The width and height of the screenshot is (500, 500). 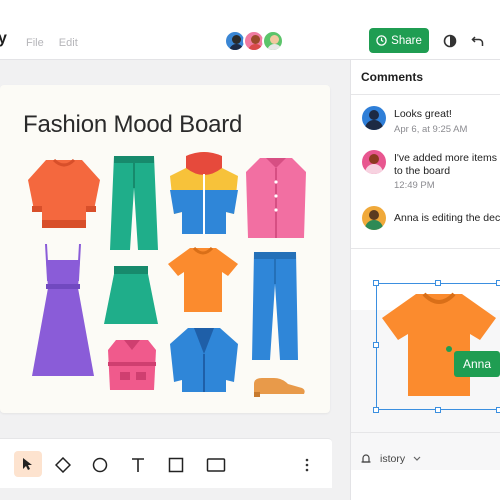 What do you see at coordinates (431, 129) in the screenshot?
I see `comment-time: Apr 6, at 9:25 AM` at bounding box center [431, 129].